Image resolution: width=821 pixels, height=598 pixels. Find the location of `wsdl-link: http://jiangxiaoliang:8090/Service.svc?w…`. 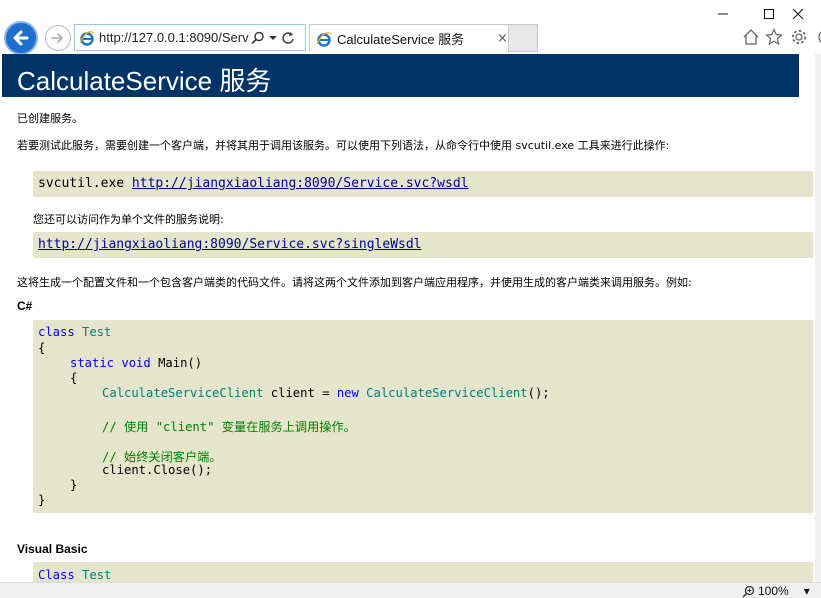

wsdl-link: http://jiangxiaoliang:8090/Service.svc?w… is located at coordinates (300, 183).